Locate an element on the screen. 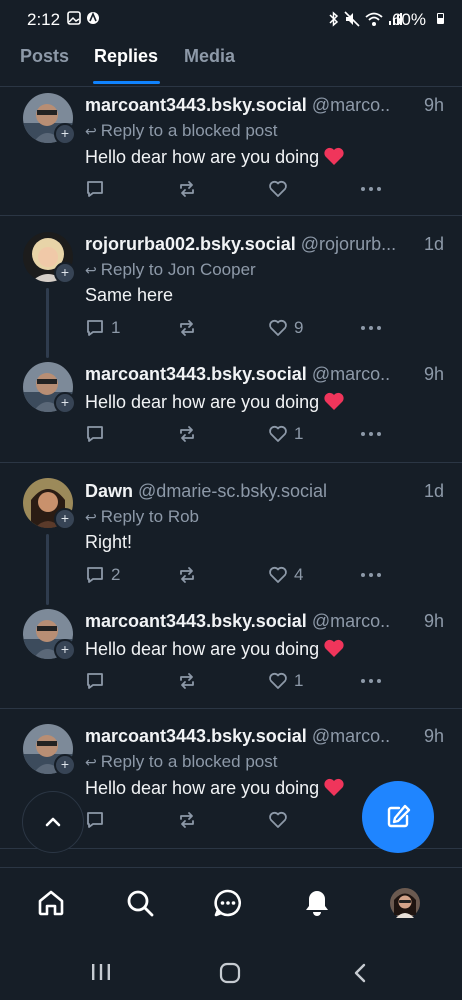 The height and width of the screenshot is (1000, 462). chevron-up-icon is located at coordinates (53, 822).